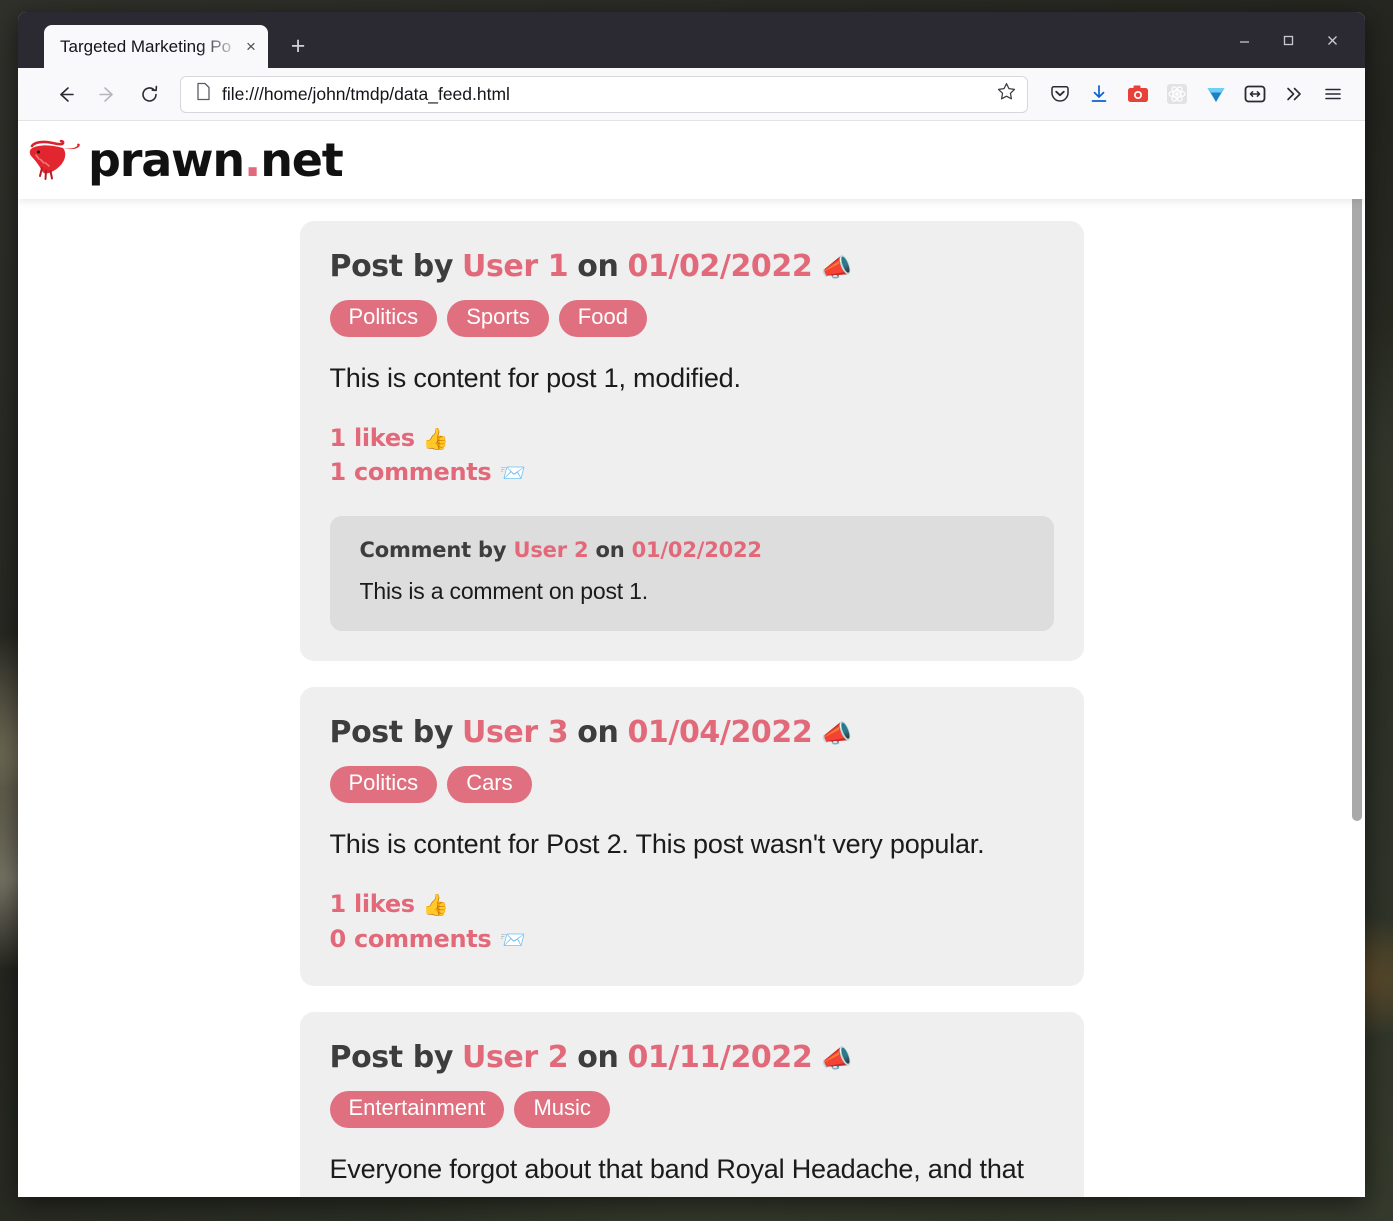  What do you see at coordinates (489, 784) in the screenshot?
I see `tag-pill: Cars` at bounding box center [489, 784].